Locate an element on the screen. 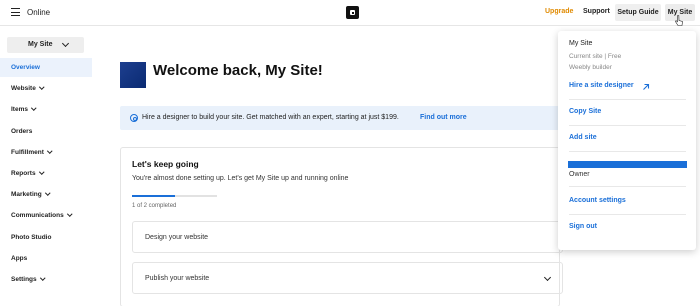  sidebar-item-label: Website is located at coordinates (23, 89).